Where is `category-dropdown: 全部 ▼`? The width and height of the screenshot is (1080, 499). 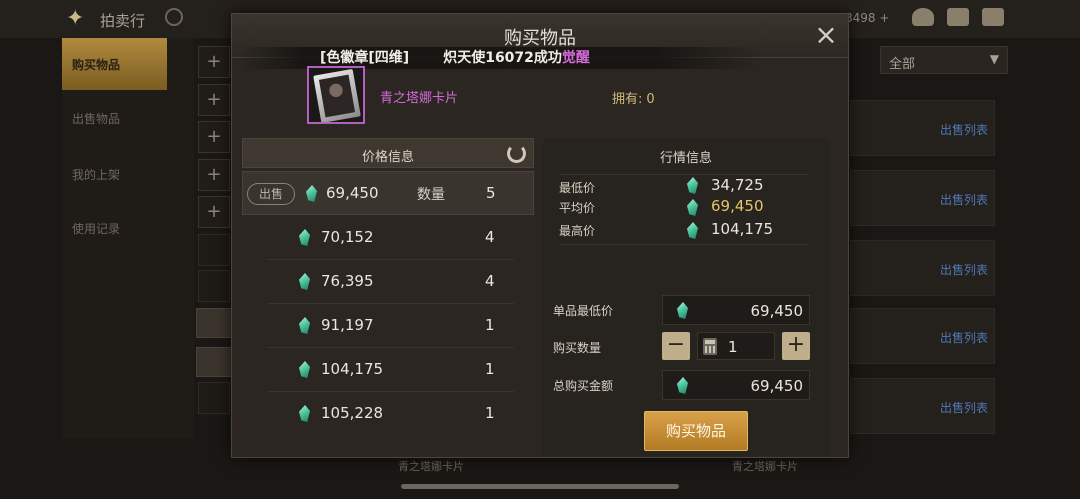 category-dropdown: 全部 ▼ is located at coordinates (944, 60).